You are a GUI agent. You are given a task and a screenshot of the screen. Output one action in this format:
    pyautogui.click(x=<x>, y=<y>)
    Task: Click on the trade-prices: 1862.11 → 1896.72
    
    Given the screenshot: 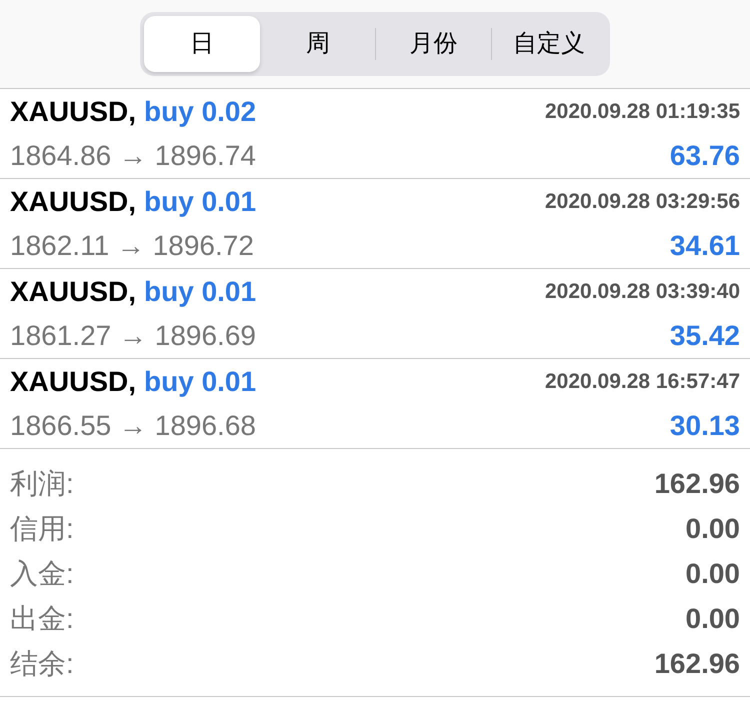 What is the action you would take?
    pyautogui.click(x=132, y=245)
    